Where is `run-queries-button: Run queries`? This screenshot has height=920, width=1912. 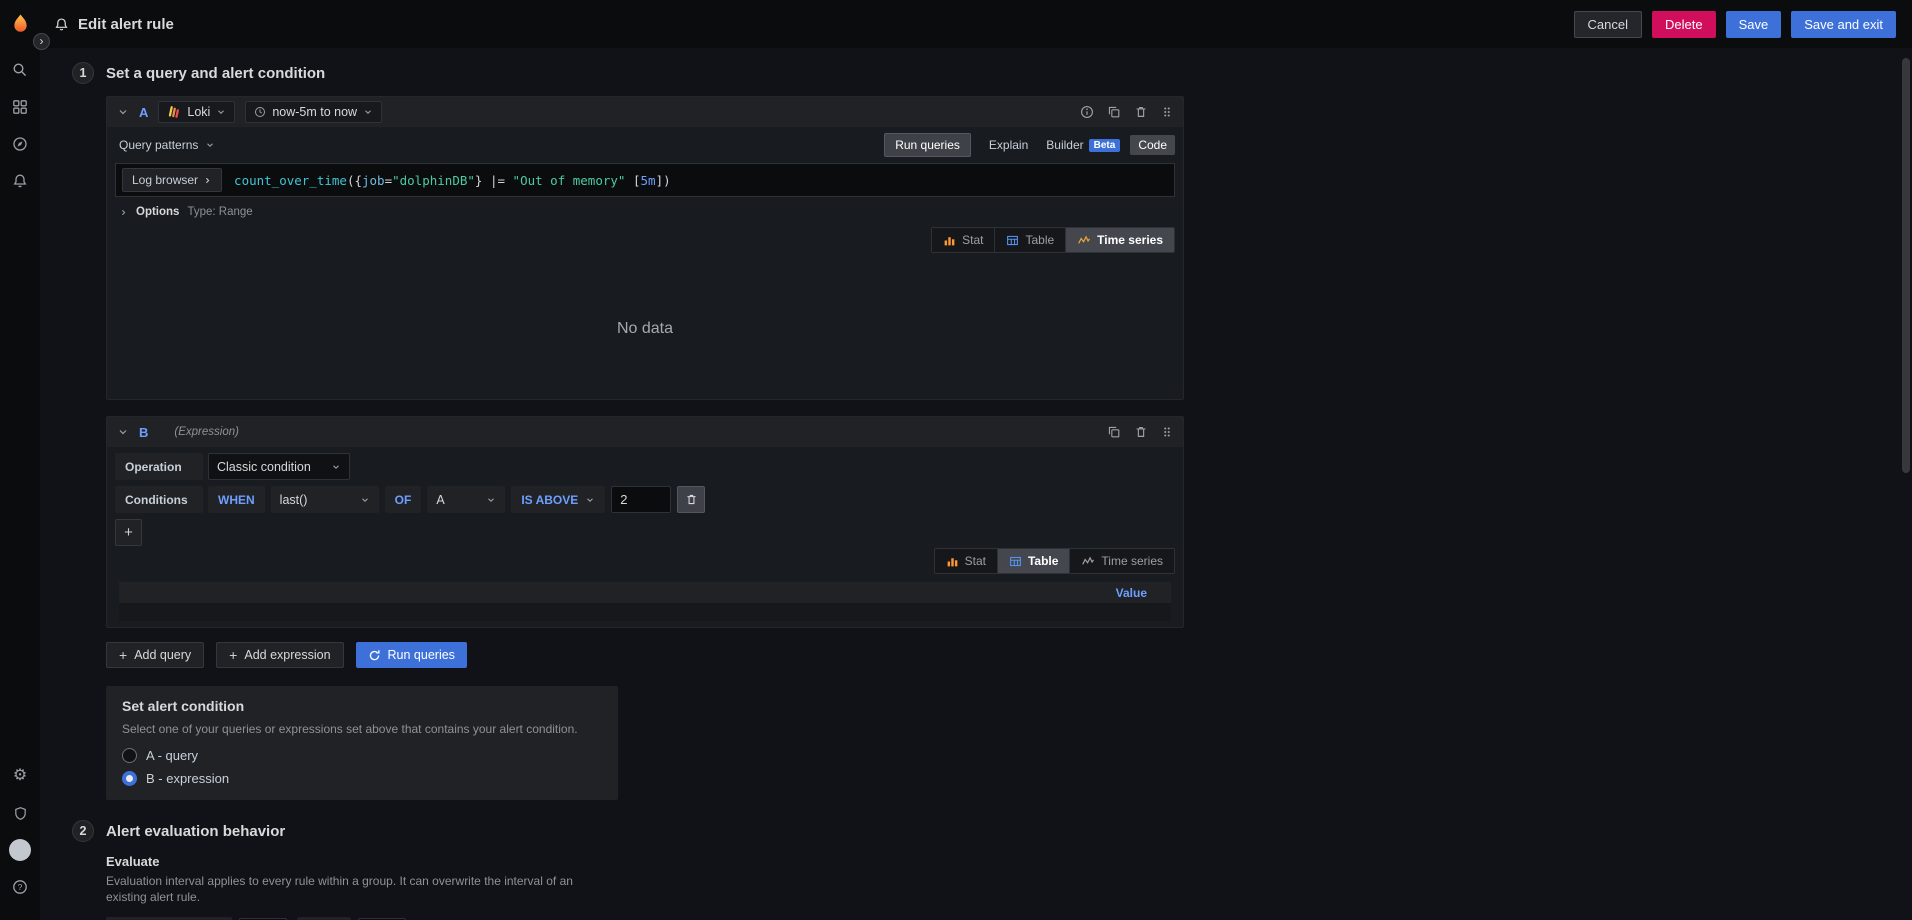
run-queries-button: Run queries is located at coordinates (411, 655).